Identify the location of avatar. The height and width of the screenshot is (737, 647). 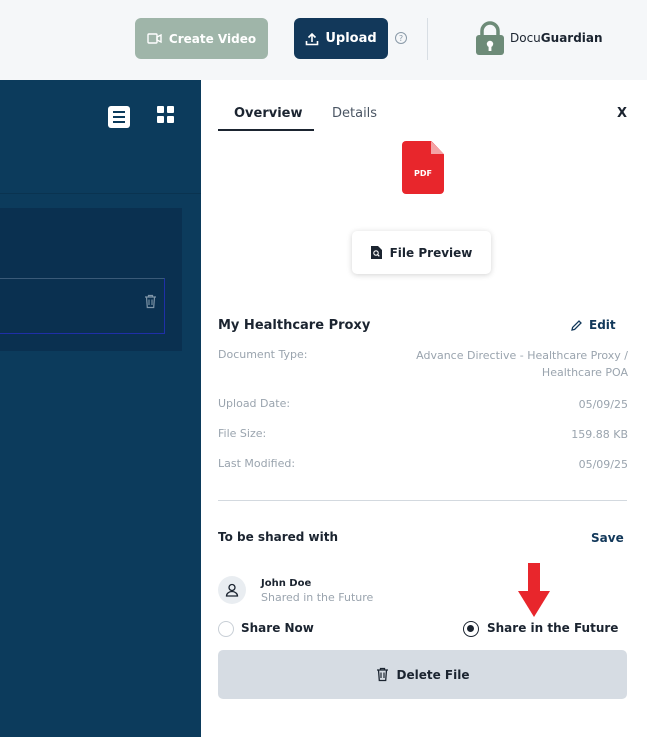
(232, 590).